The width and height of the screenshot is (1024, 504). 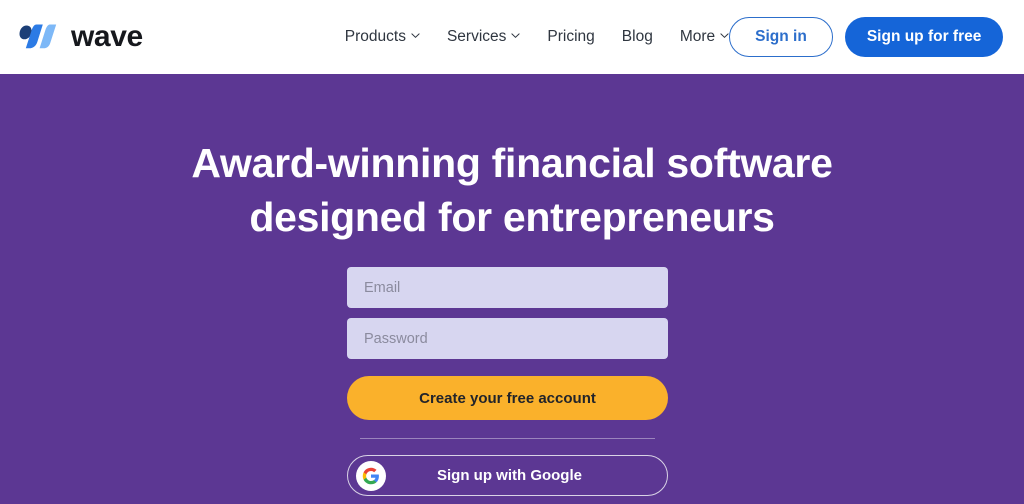 What do you see at coordinates (781, 37) in the screenshot?
I see `sign-in-button: Sign in` at bounding box center [781, 37].